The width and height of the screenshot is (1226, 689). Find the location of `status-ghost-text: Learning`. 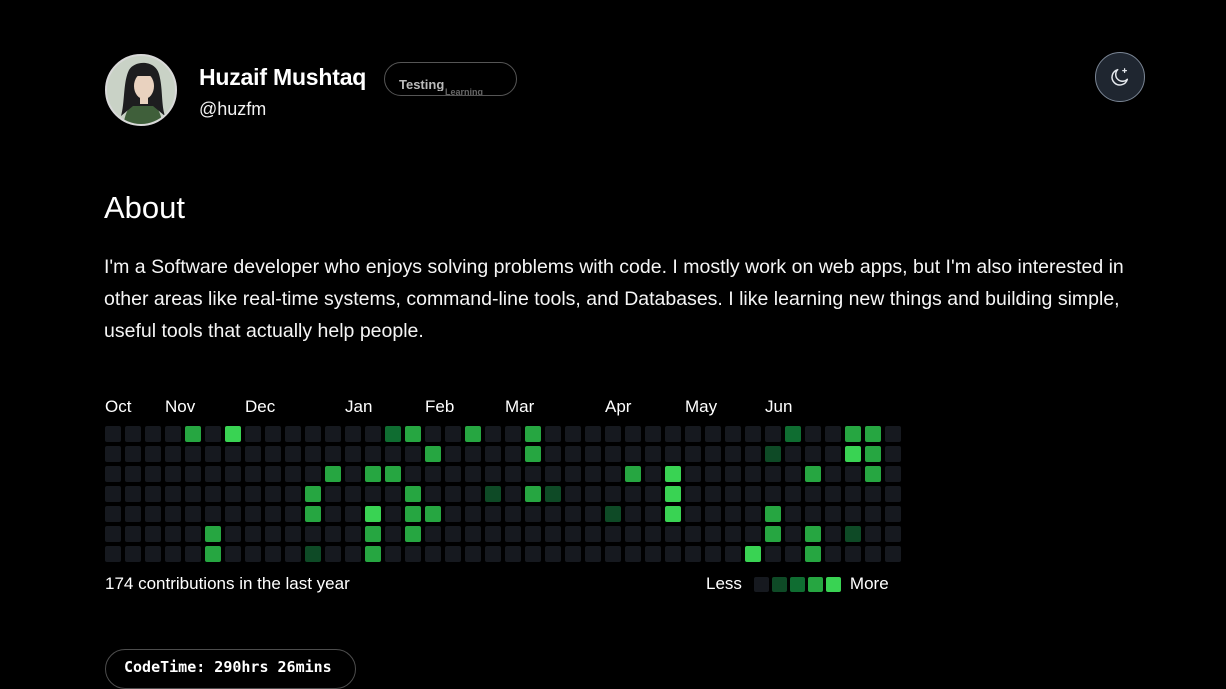

status-ghost-text: Learning is located at coordinates (464, 91).